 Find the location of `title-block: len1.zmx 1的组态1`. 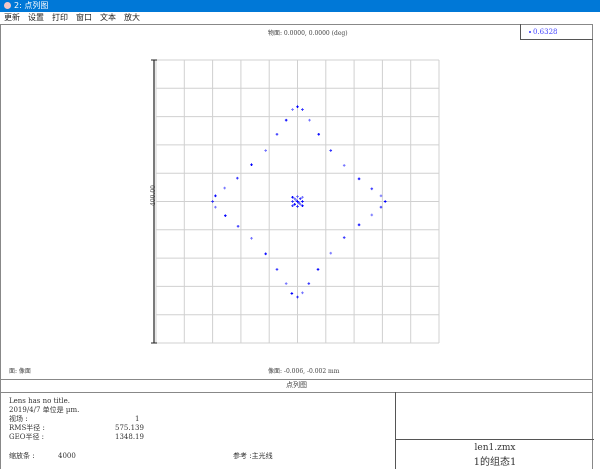

title-block: len1.zmx 1的组态1 is located at coordinates (494, 430).